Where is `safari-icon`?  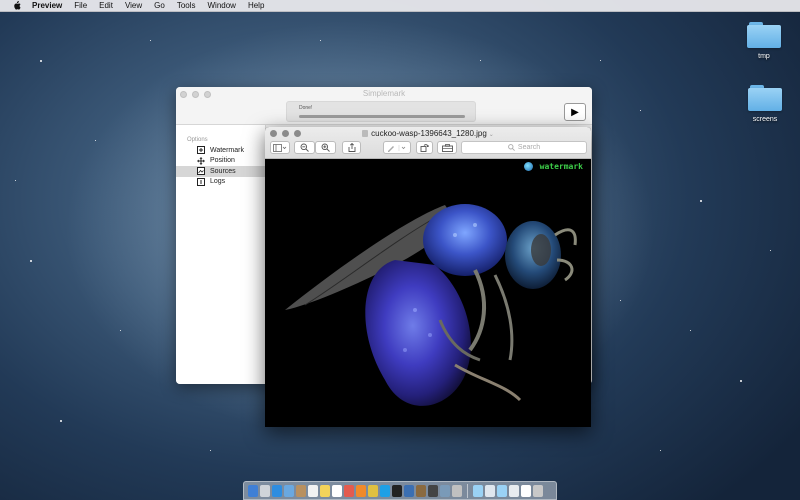 safari-icon is located at coordinates (277, 490).